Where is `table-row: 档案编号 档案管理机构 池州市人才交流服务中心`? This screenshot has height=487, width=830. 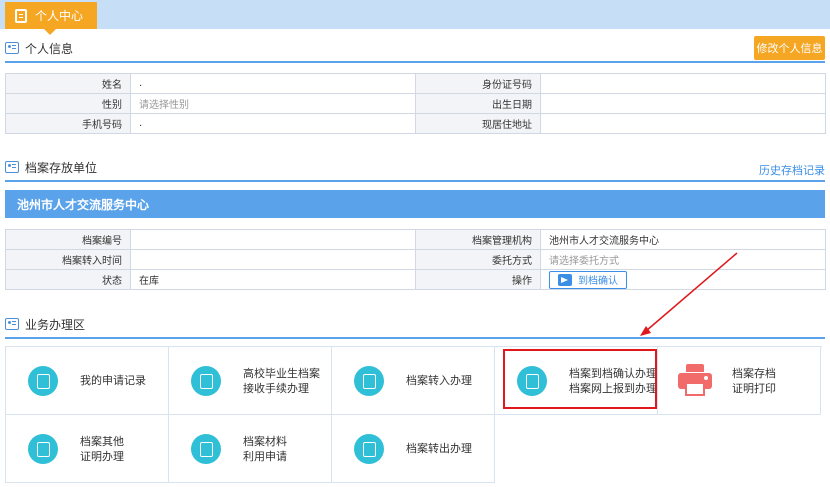 table-row: 档案编号 档案管理机构 池州市人才交流服务中心 is located at coordinates (415, 239).